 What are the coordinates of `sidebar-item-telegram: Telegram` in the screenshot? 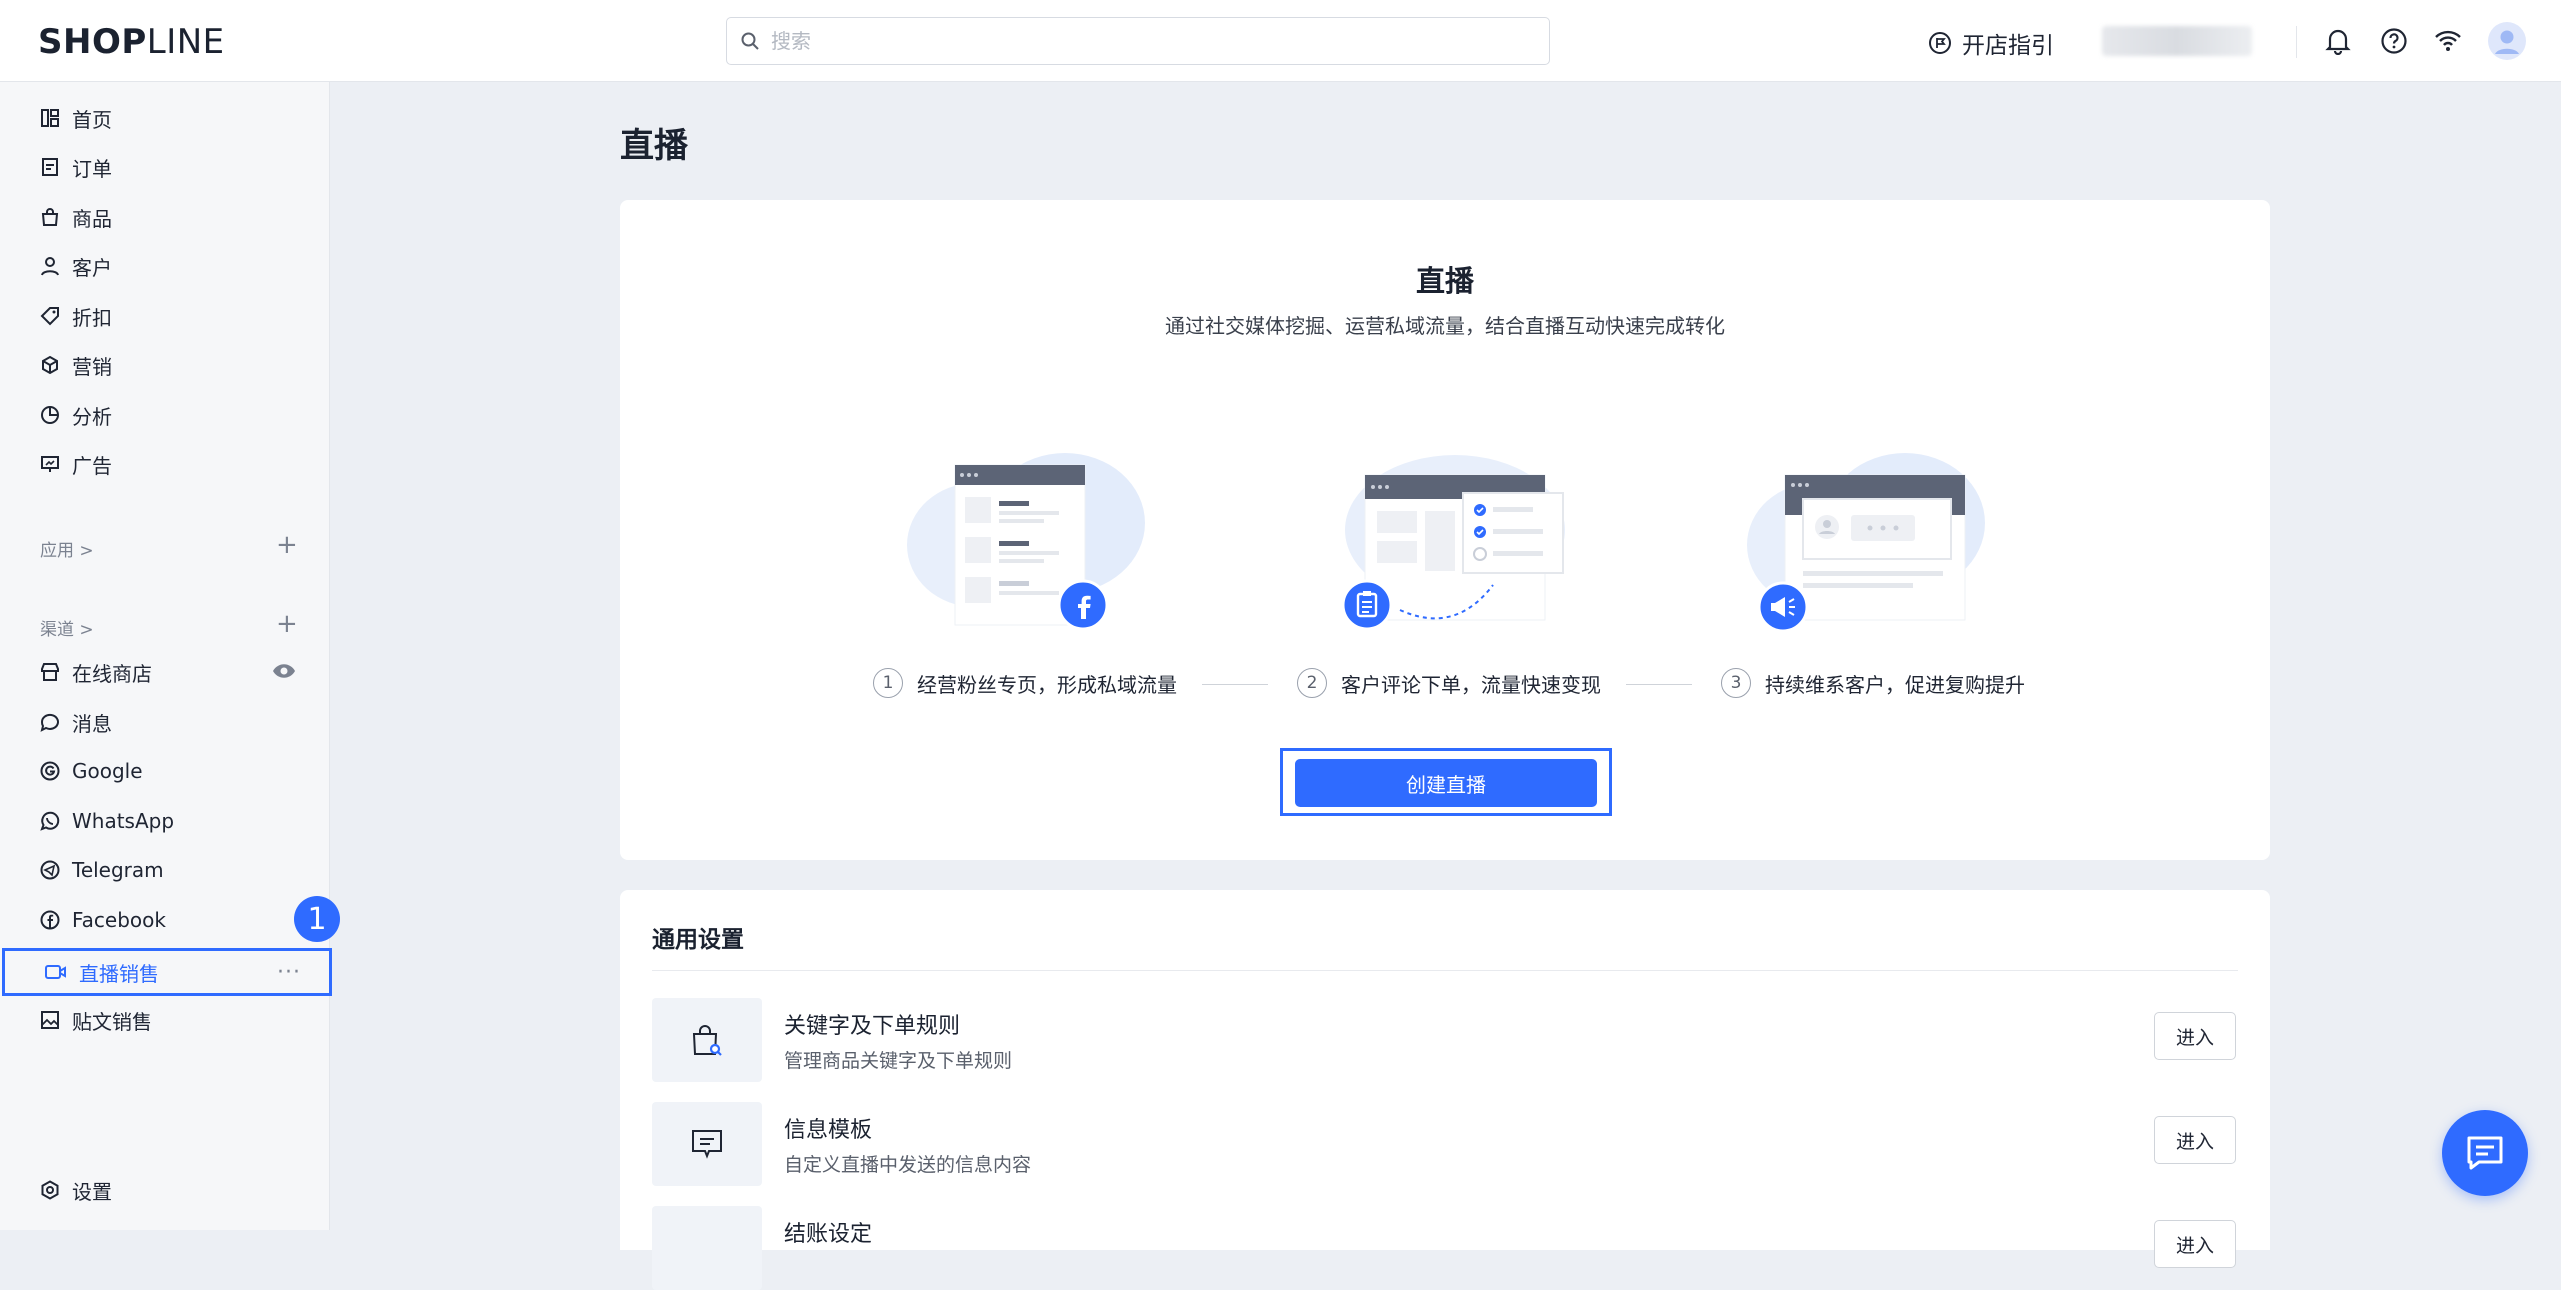 It's located at (165, 870).